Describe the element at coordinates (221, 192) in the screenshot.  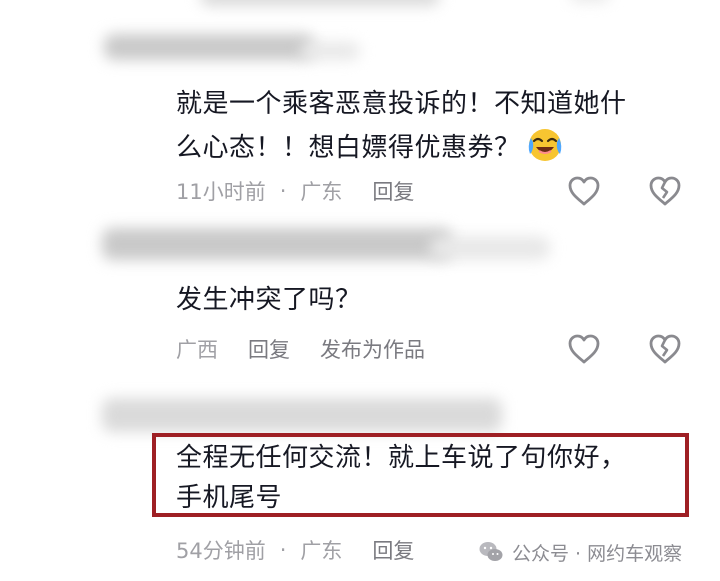
I see `comment-1-time: 11小时前` at that location.